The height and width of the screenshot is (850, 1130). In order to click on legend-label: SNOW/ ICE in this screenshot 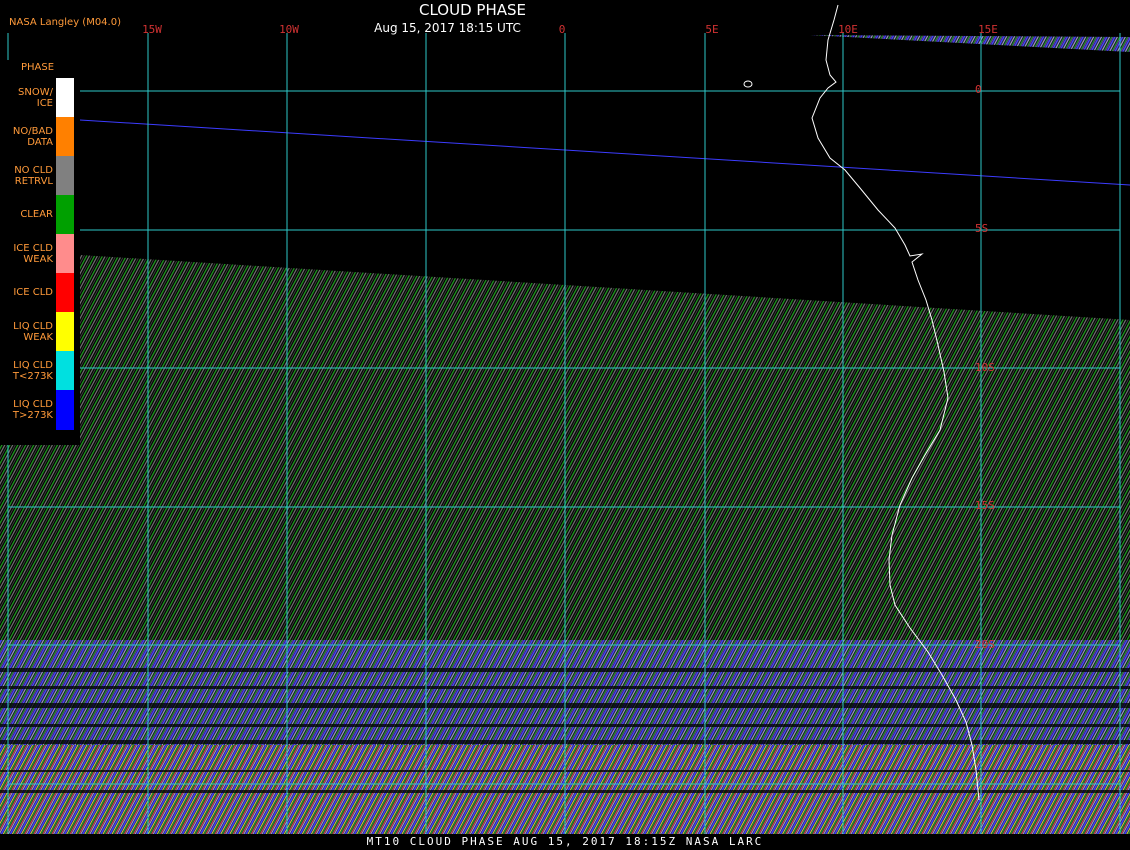, I will do `click(35, 97)`.